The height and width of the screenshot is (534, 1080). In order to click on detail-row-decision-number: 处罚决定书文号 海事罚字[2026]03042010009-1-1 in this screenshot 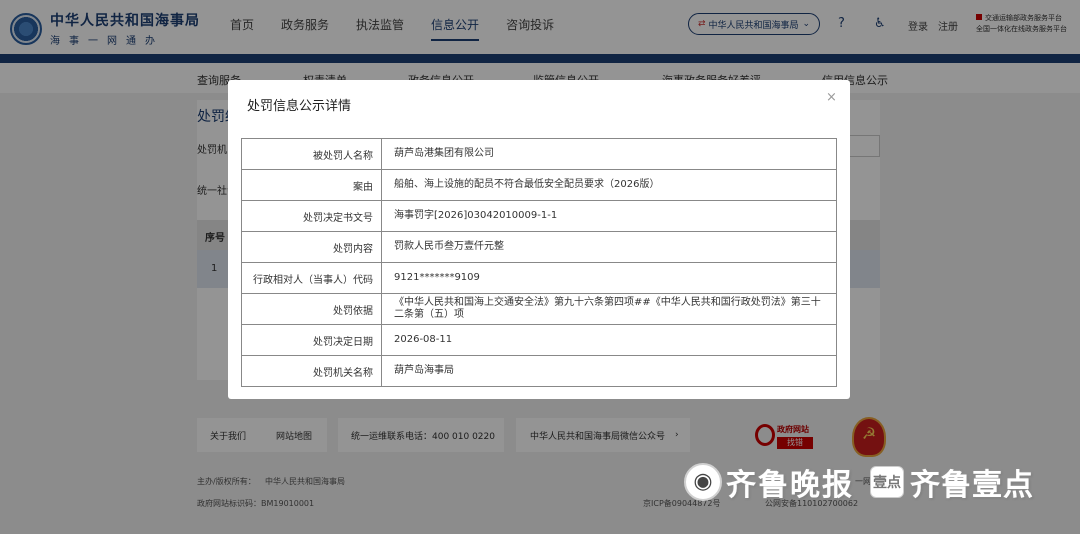, I will do `click(539, 216)`.